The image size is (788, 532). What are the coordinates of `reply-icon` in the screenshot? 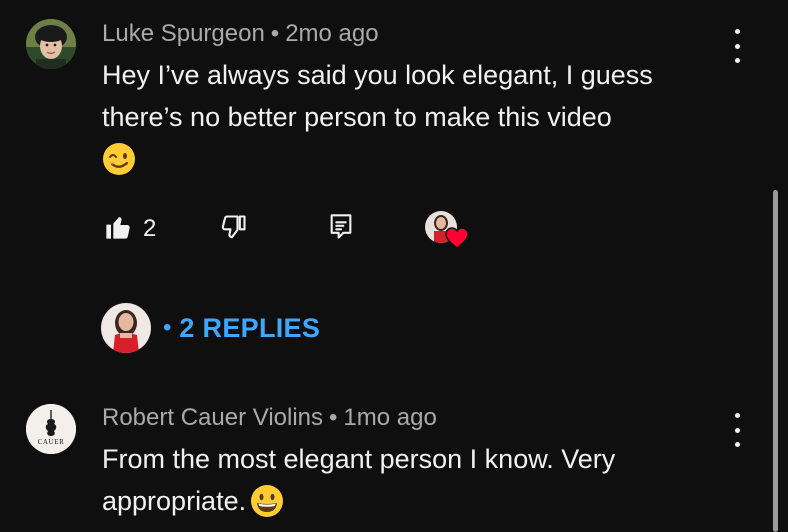 It's located at (341, 226).